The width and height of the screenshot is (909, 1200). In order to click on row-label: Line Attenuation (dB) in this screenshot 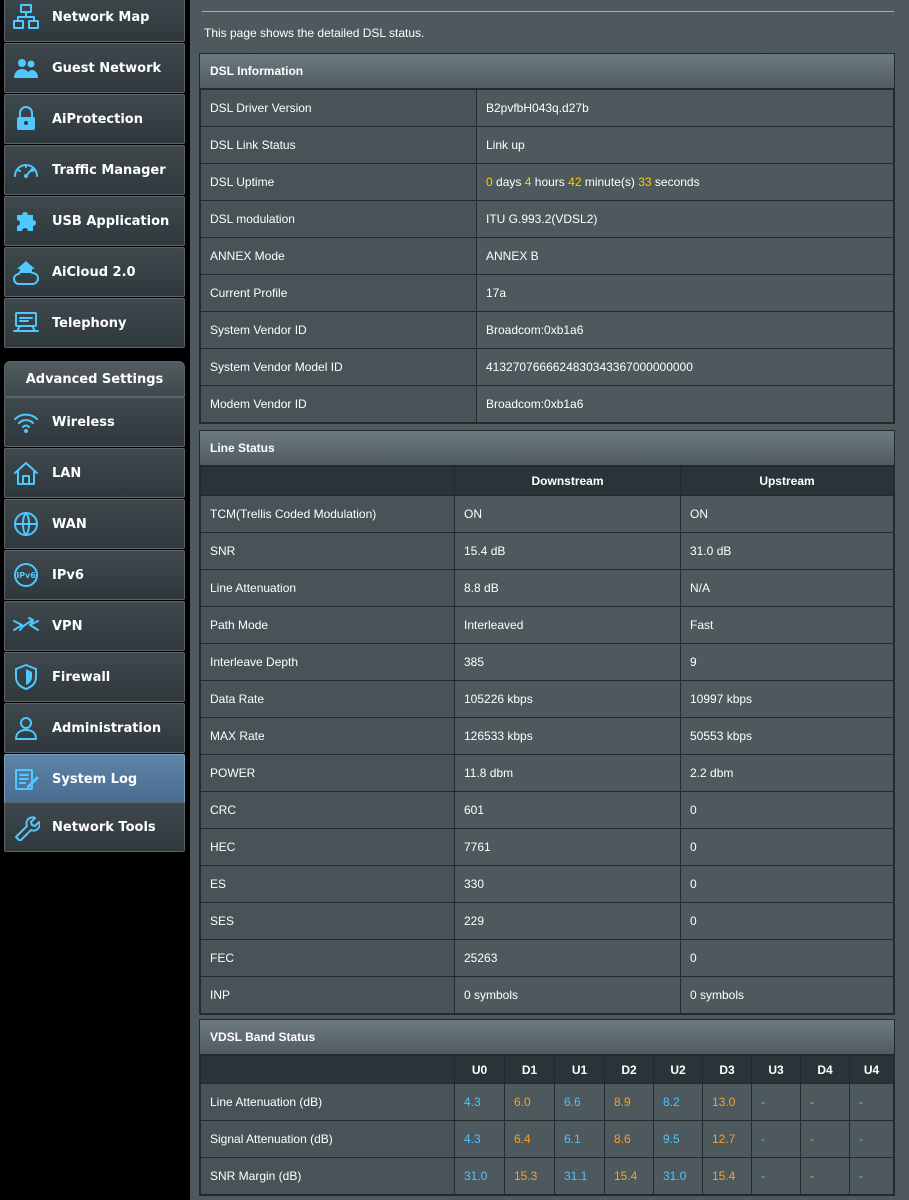, I will do `click(327, 1102)`.